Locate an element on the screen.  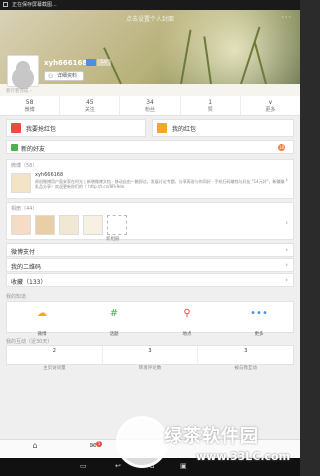
menu-row-payment: 微博支付 › is located at coordinates (150, 250).